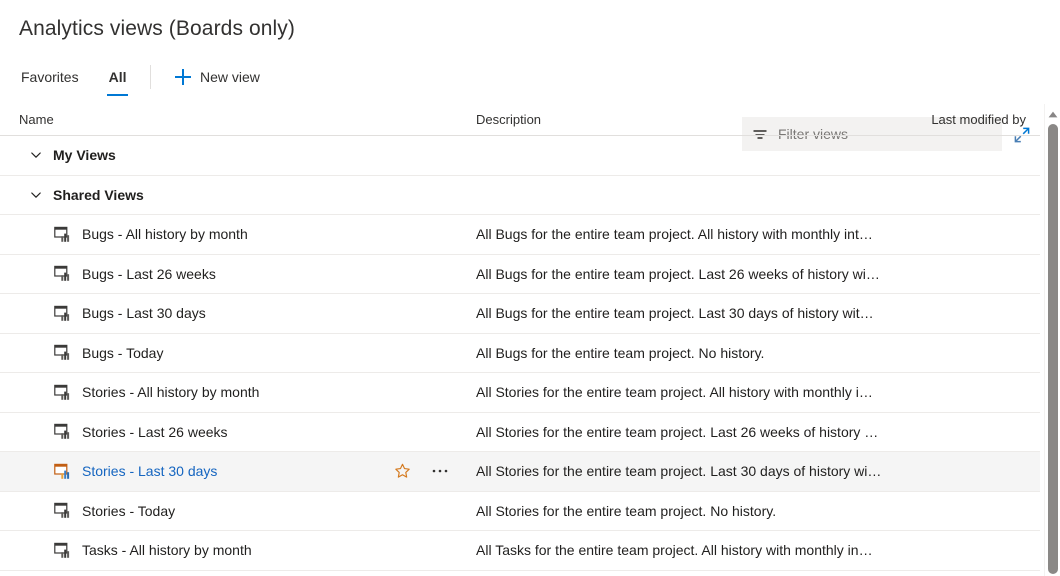 The height and width of the screenshot is (576, 1060). Describe the element at coordinates (183, 77) in the screenshot. I see `plus-icon` at that location.